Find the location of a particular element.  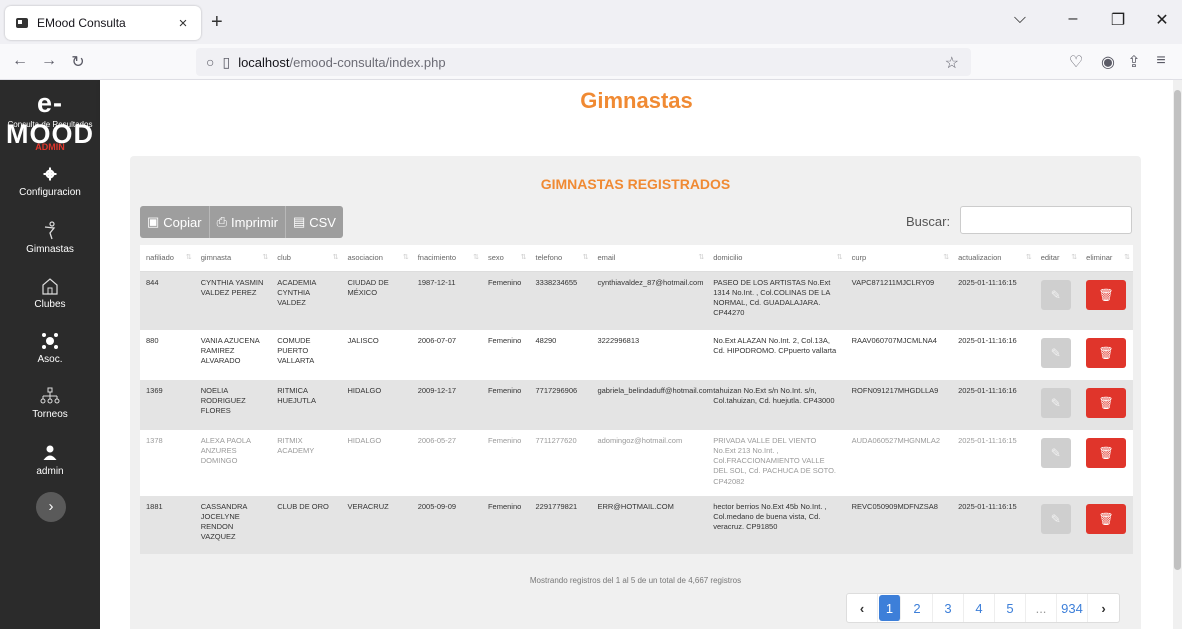

reload-icon: ↻ is located at coordinates (78, 62).